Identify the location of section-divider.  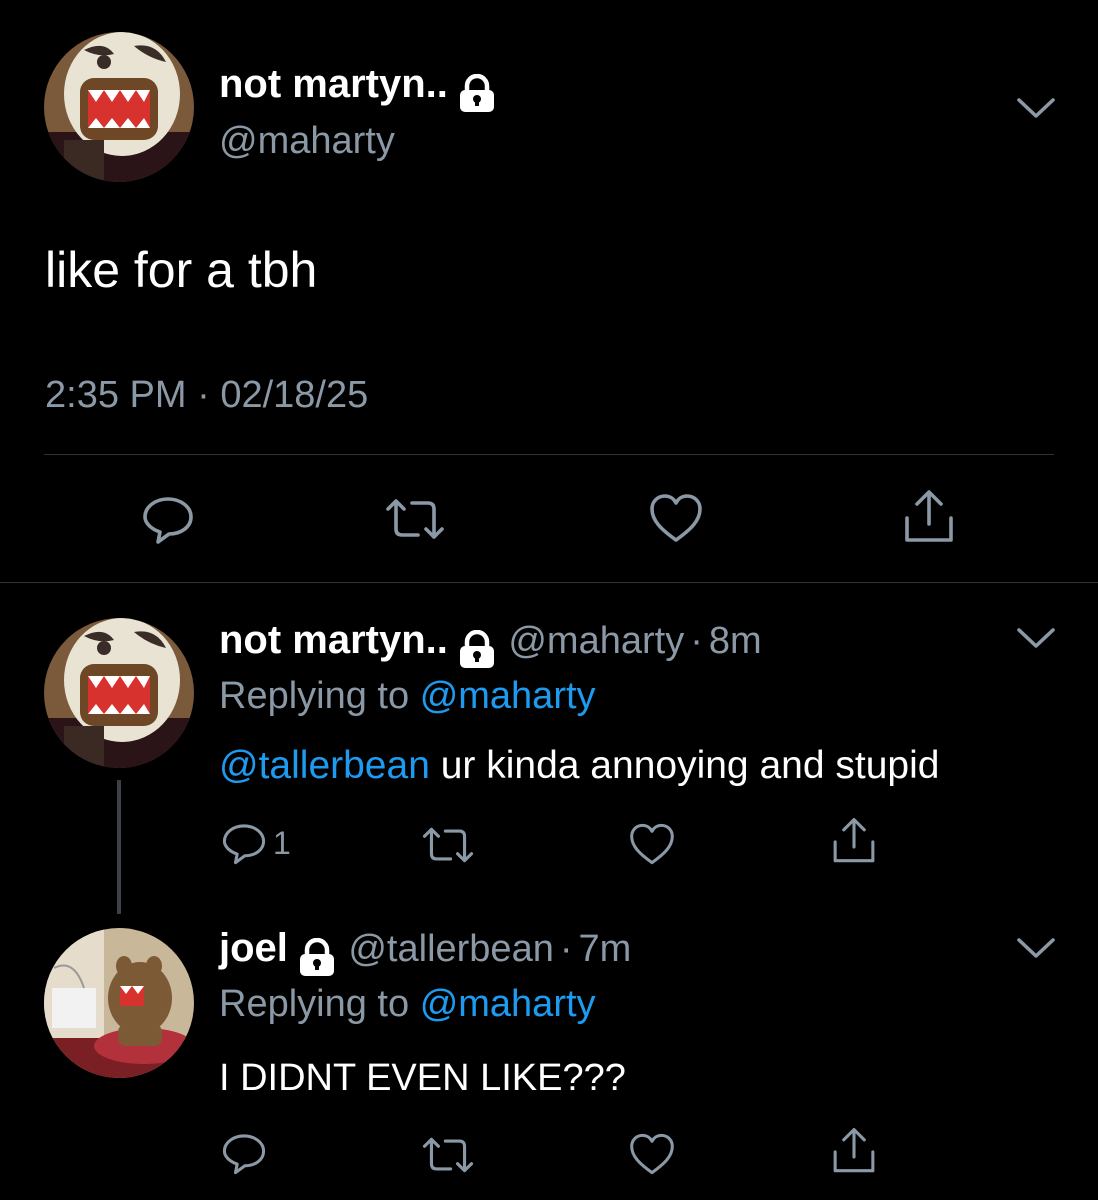
(549, 582).